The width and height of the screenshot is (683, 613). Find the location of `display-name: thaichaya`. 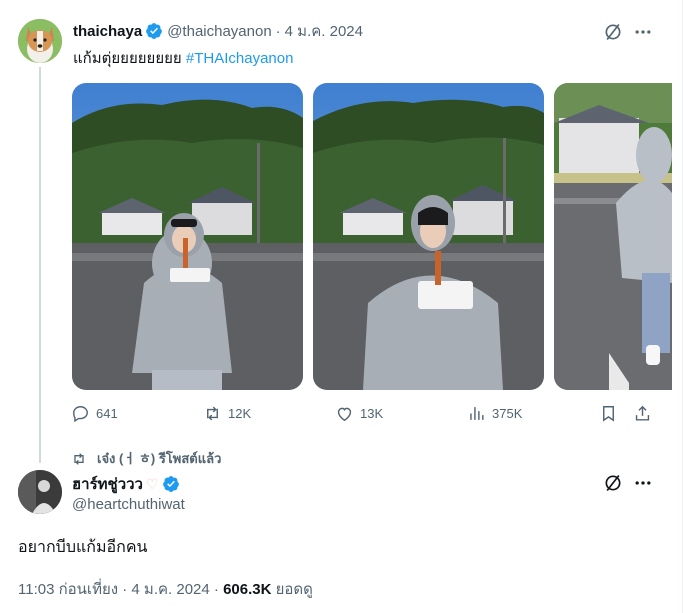

display-name: thaichaya is located at coordinates (107, 31).